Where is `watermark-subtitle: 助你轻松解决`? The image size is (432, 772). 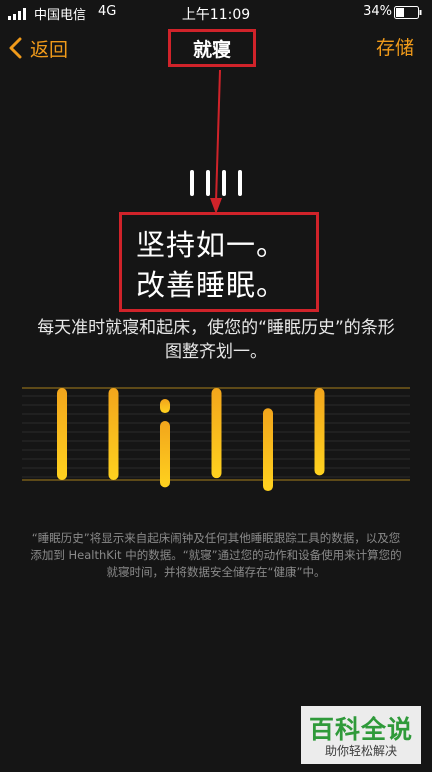
watermark-subtitle: 助你轻松解决 is located at coordinates (360, 751).